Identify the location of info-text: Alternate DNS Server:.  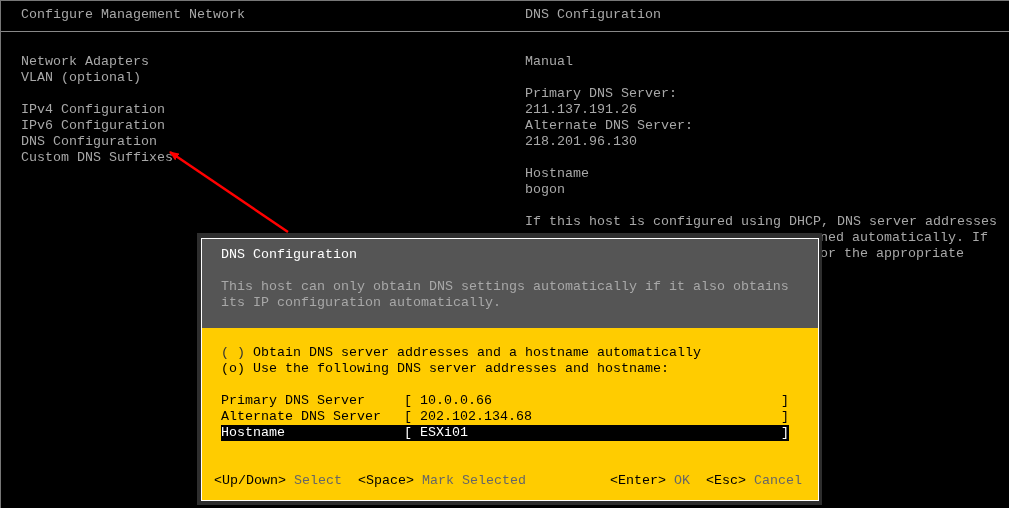
(609, 126).